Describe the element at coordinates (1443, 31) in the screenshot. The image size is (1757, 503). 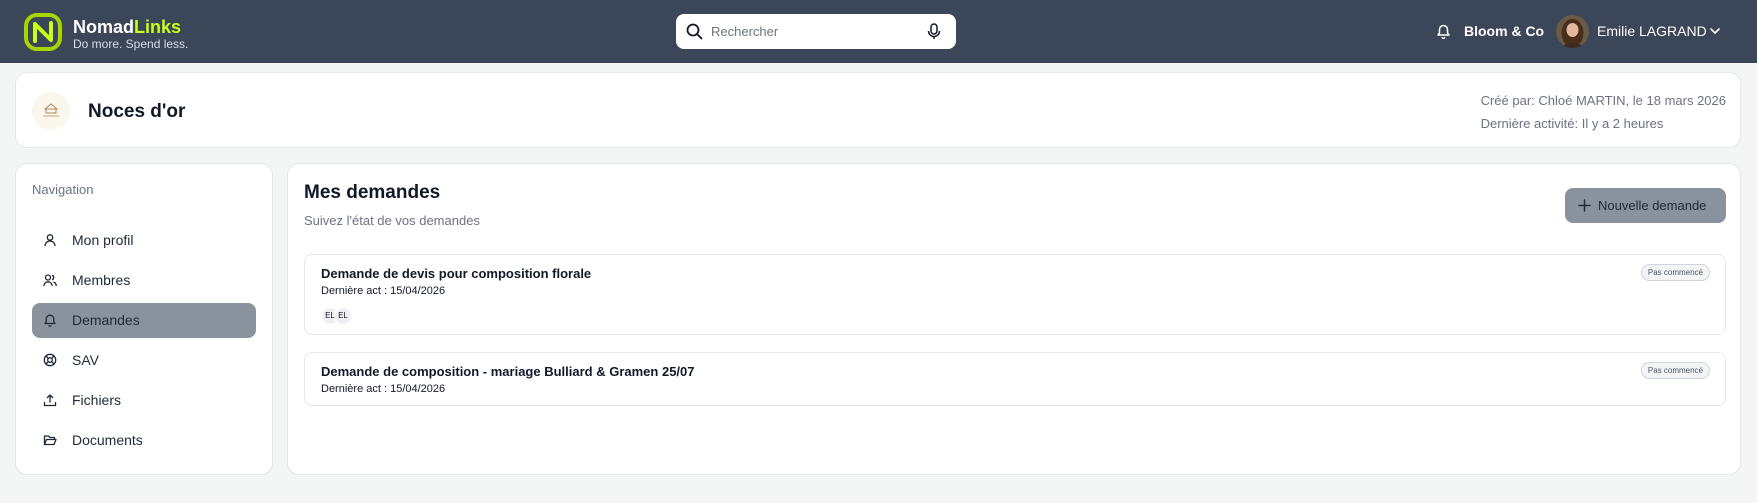
I see `notification-bell-icon` at that location.